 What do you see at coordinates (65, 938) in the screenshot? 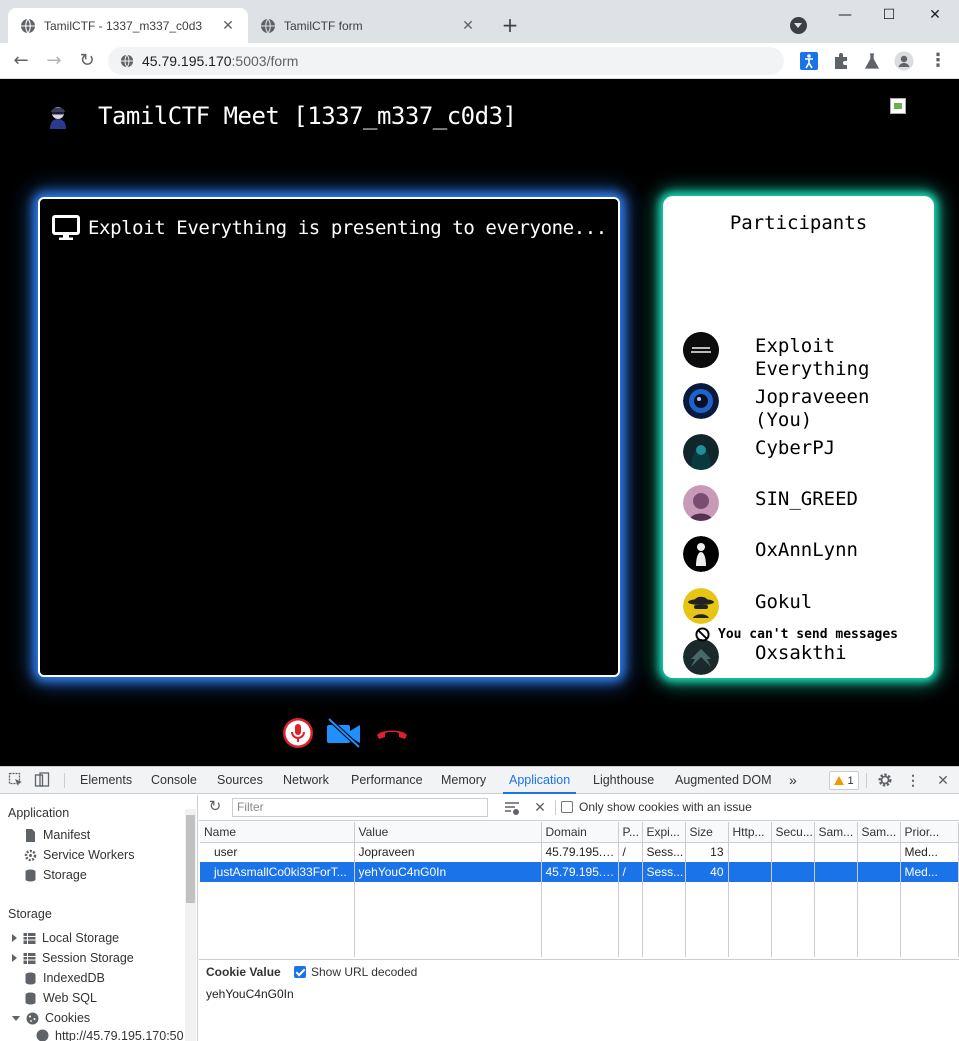
I see `sidebar-item-local-storage: Local Storage` at bounding box center [65, 938].